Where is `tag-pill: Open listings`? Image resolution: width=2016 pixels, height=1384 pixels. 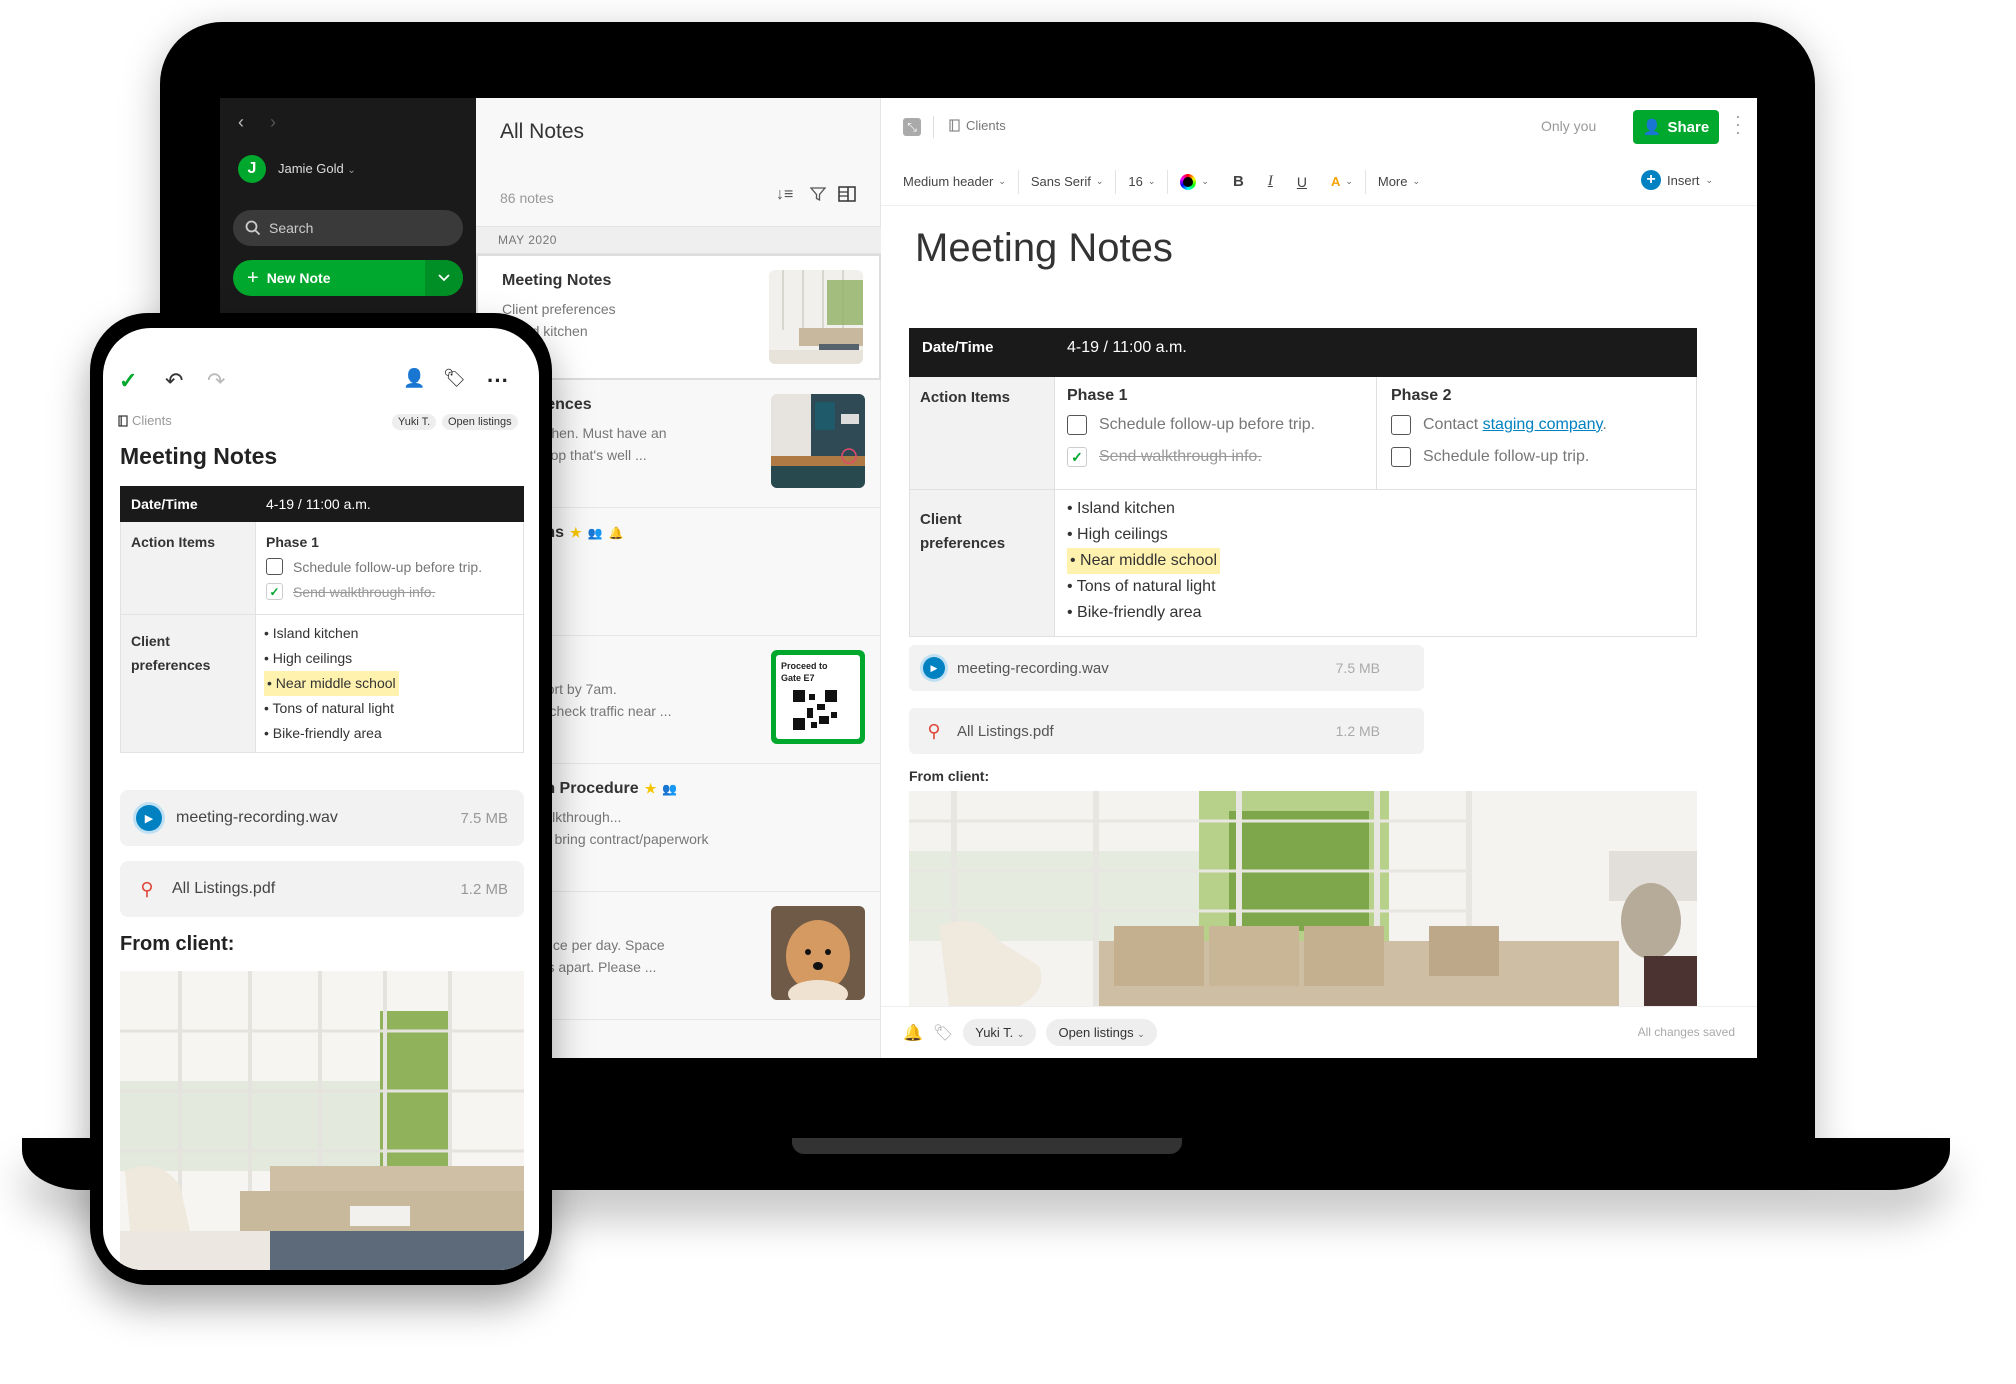 tag-pill: Open listings is located at coordinates (480, 422).